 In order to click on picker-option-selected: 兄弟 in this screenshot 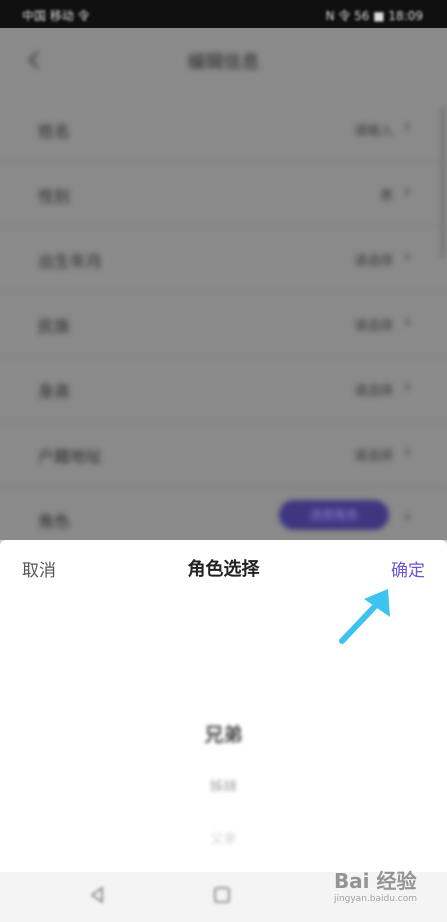, I will do `click(223, 733)`.